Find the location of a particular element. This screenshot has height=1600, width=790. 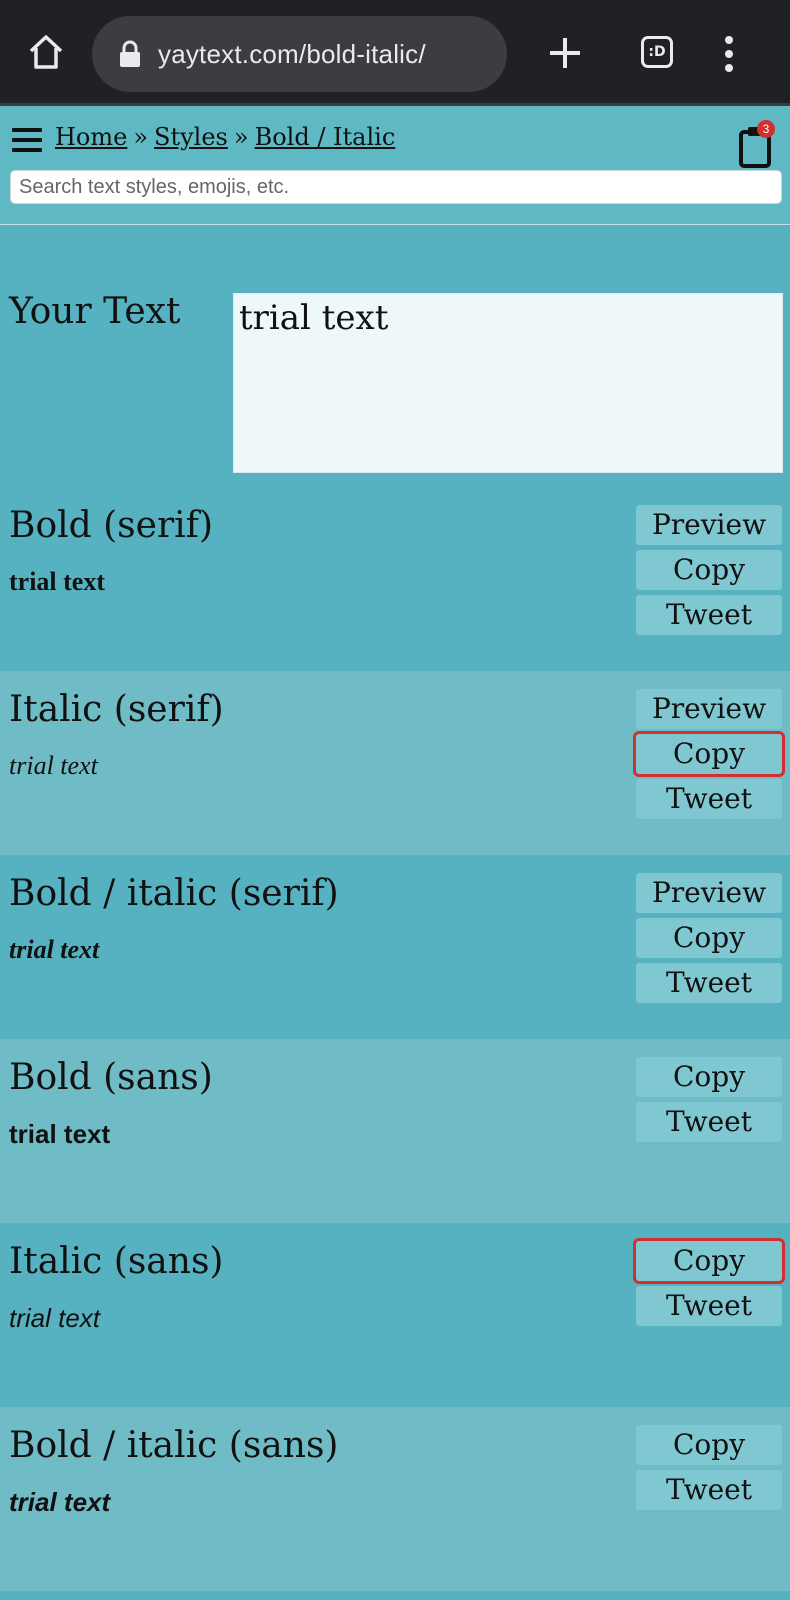

style-name: Italic (serif) is located at coordinates (116, 709).